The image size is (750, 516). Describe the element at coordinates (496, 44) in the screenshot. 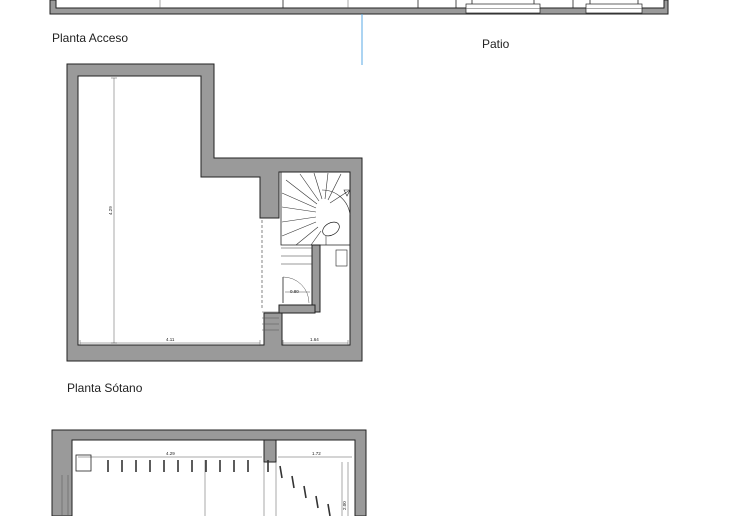

I see `label-patio: Patio` at that location.